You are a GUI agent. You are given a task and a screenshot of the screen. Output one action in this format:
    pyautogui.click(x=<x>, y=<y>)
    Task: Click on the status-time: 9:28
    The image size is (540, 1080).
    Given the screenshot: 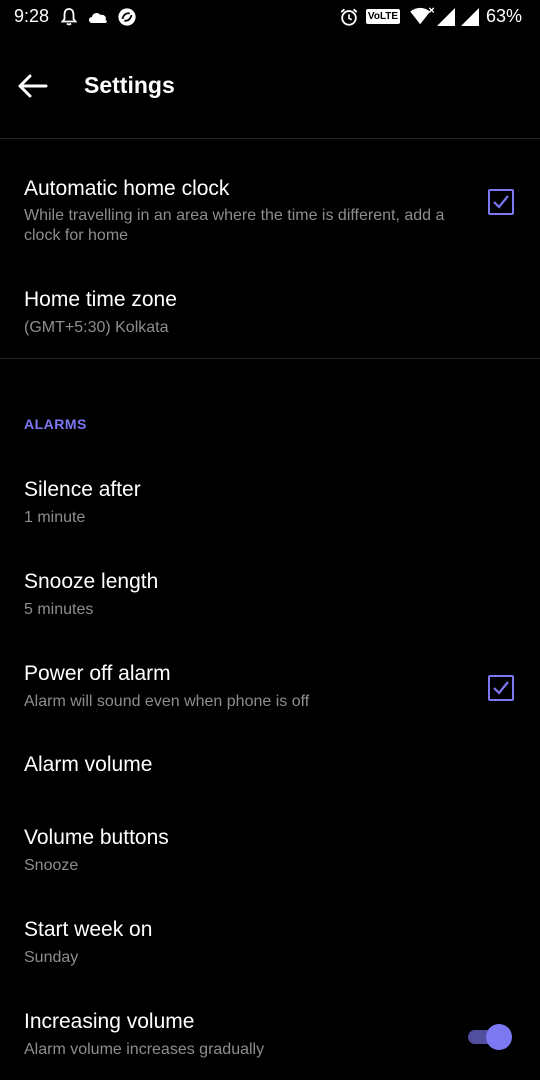 What is the action you would take?
    pyautogui.click(x=32, y=16)
    